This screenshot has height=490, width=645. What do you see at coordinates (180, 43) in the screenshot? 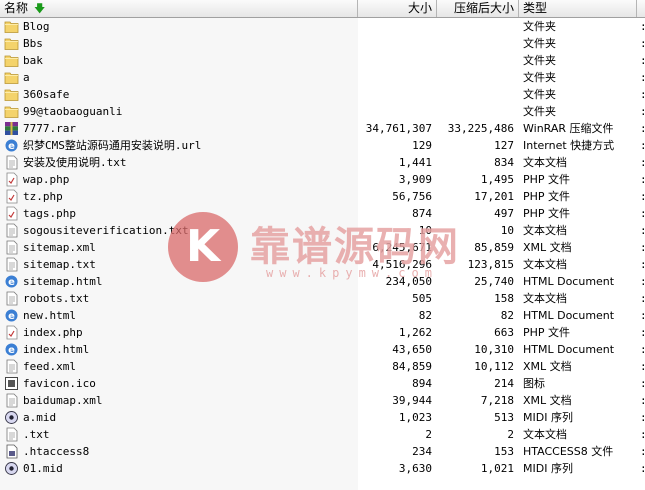
I see `file-name-cell: Bbs` at bounding box center [180, 43].